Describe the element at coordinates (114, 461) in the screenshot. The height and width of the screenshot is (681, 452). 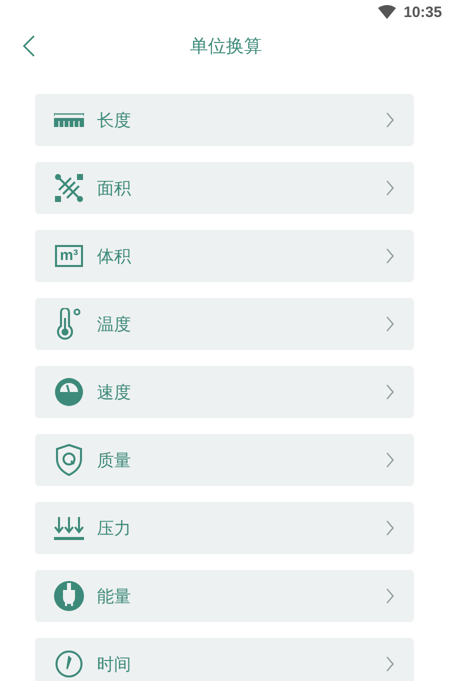
I see `category-label: 质量` at that location.